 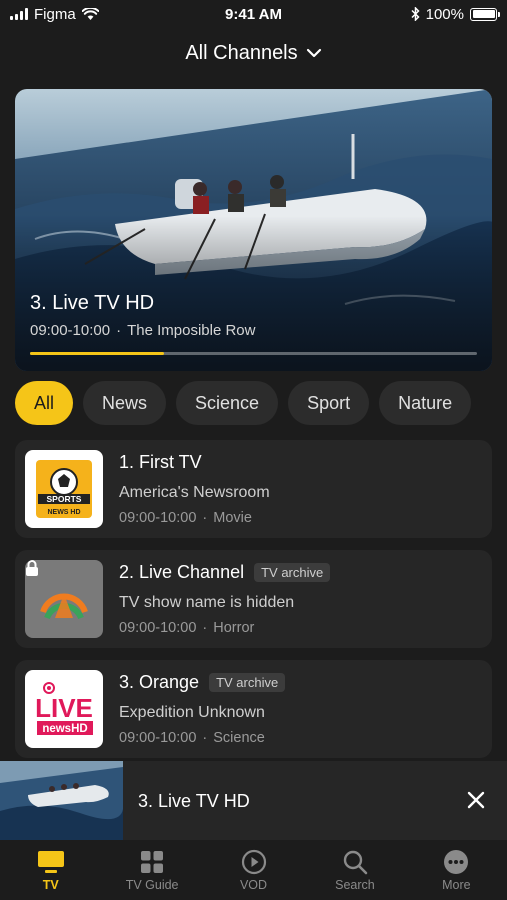 I want to click on chip-all: All, so click(x=44, y=403).